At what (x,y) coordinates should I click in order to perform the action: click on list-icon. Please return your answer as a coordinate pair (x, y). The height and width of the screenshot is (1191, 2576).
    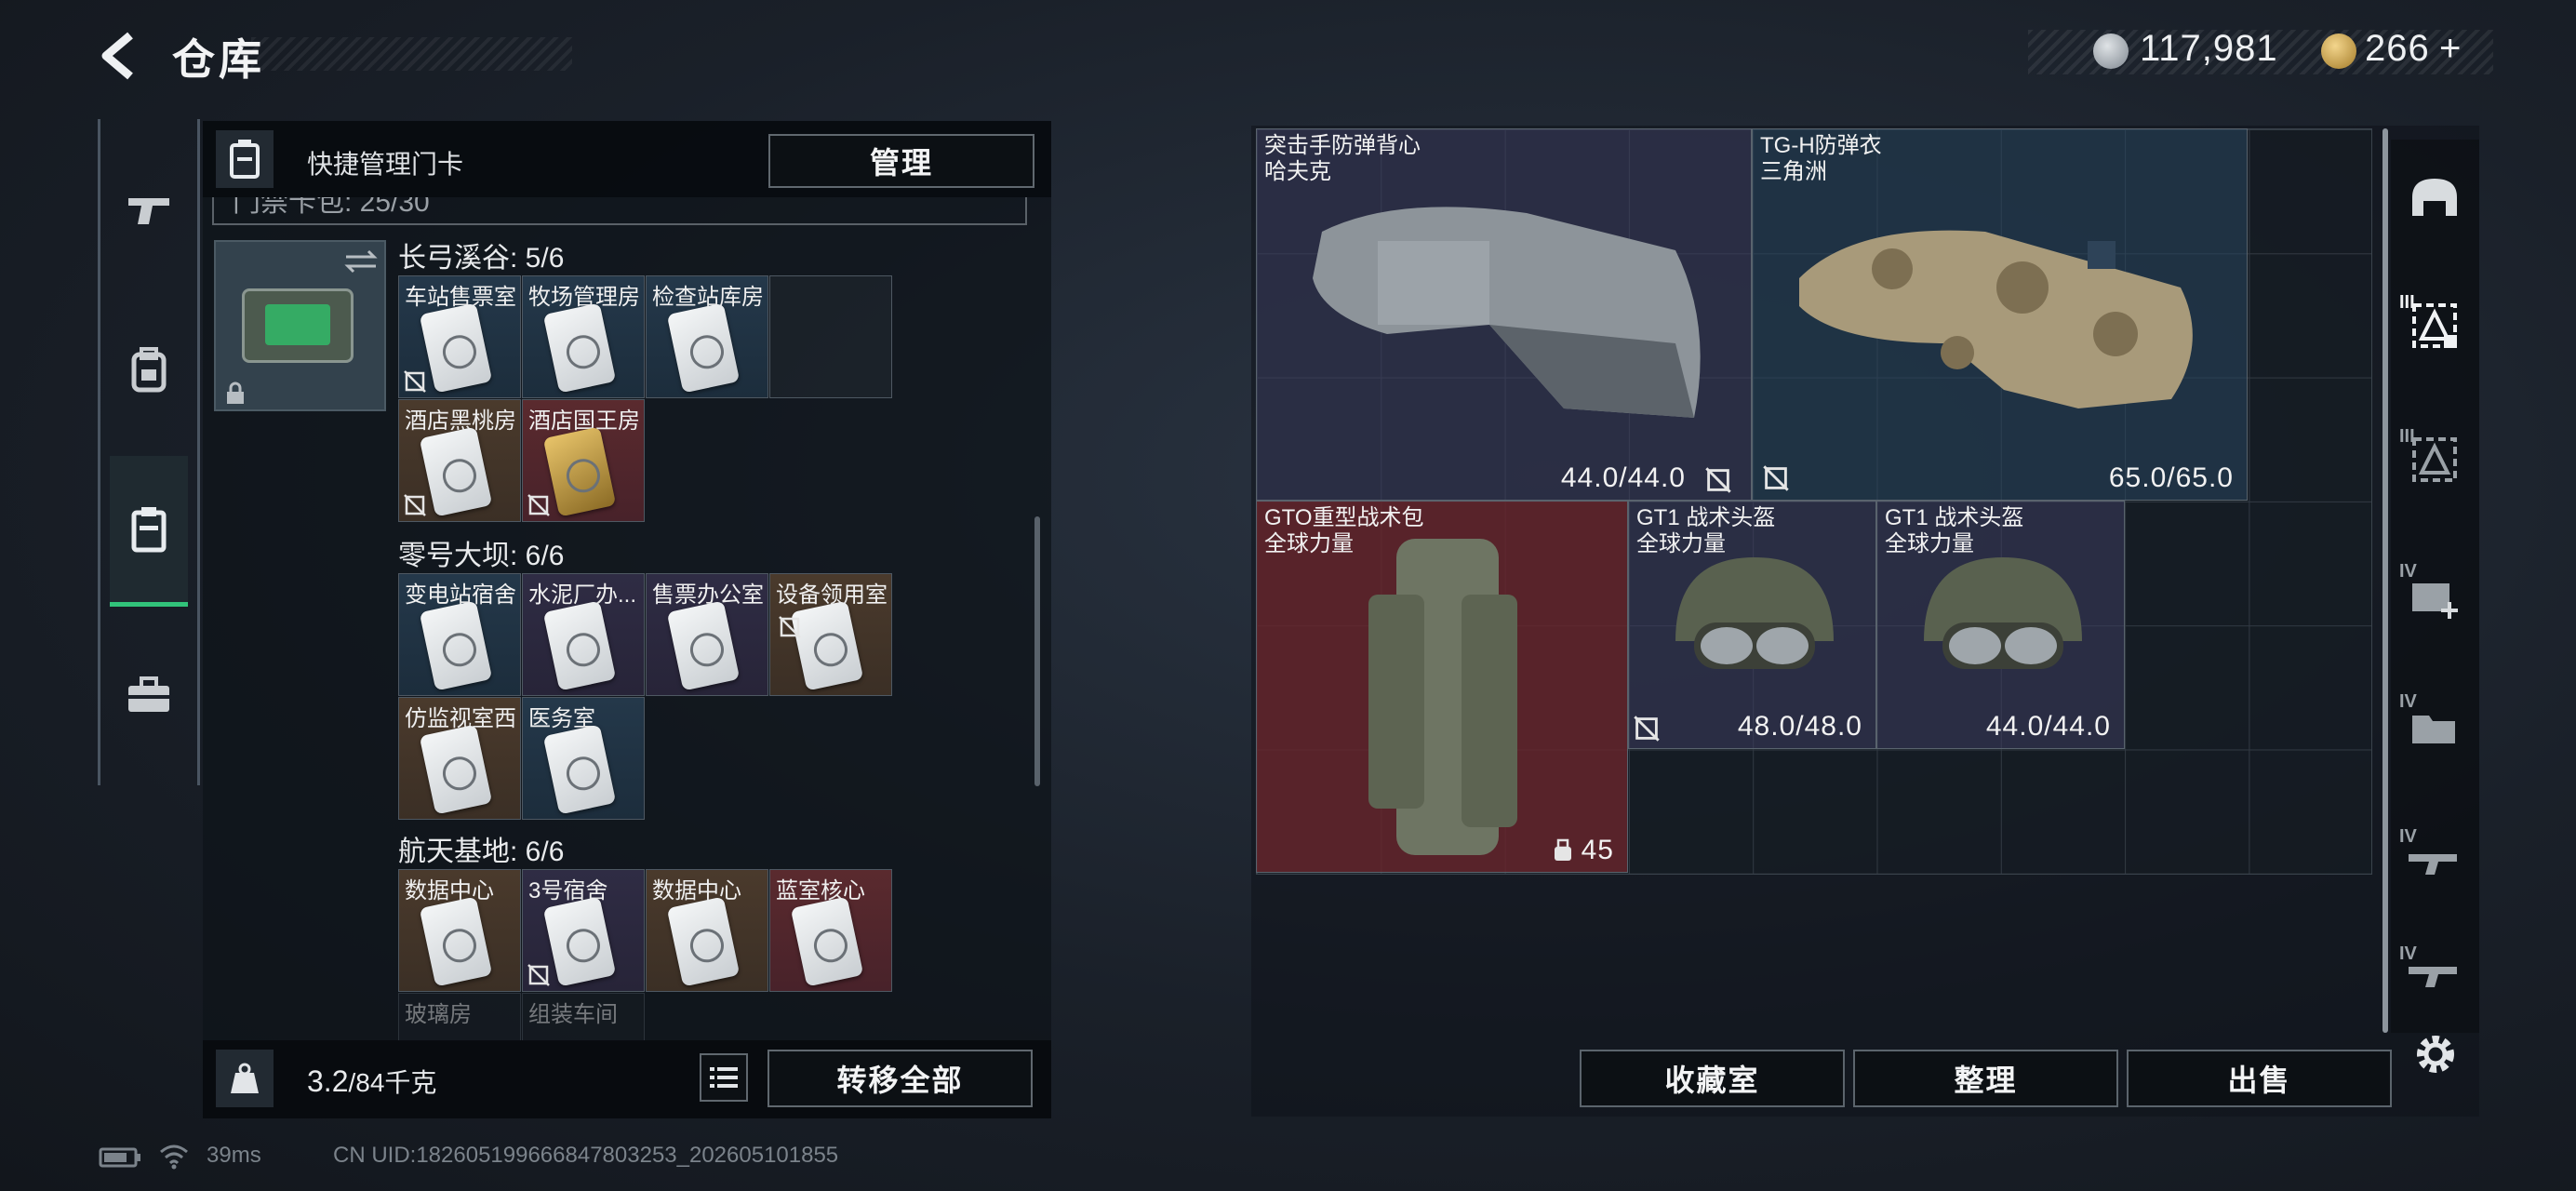
    Looking at the image, I should click on (724, 1077).